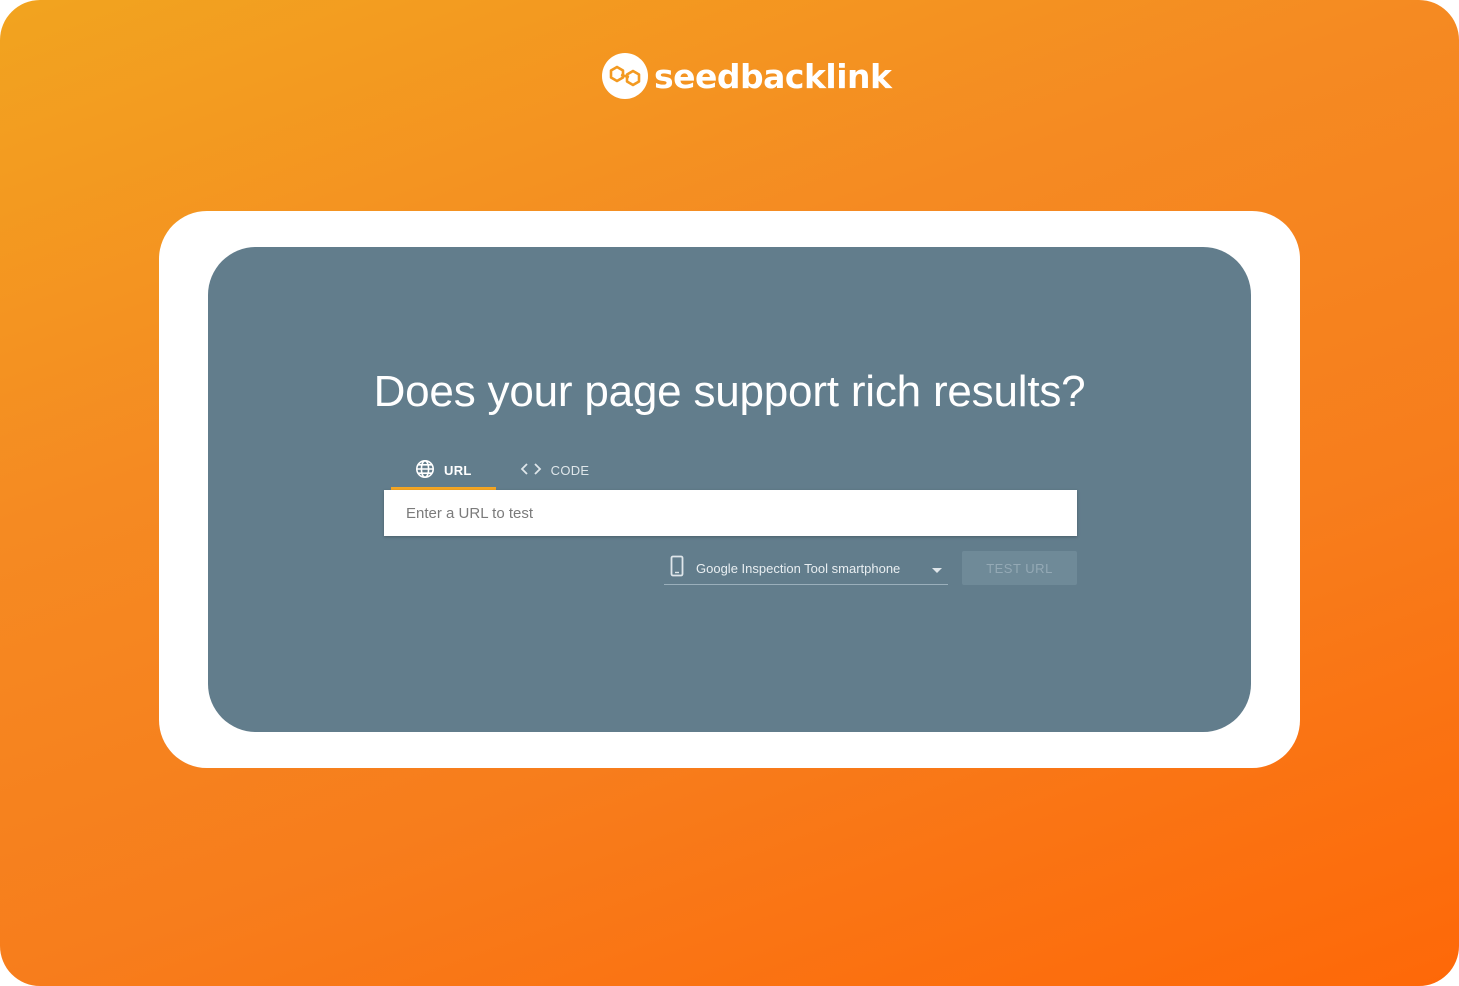 The width and height of the screenshot is (1459, 986). I want to click on brand-logo: seedbacklink, so click(747, 76).